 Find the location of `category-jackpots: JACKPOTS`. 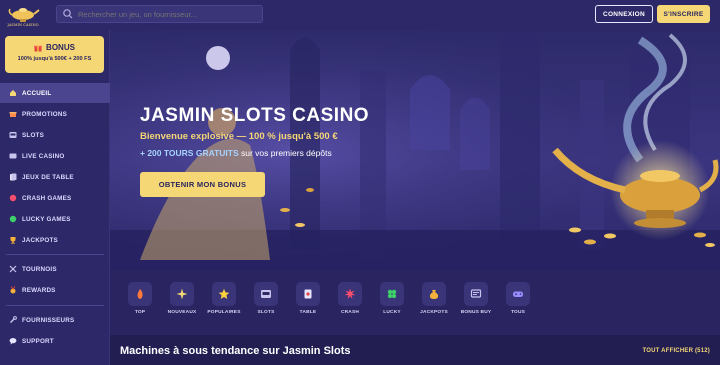

category-jackpots: JACKPOTS is located at coordinates (434, 298).